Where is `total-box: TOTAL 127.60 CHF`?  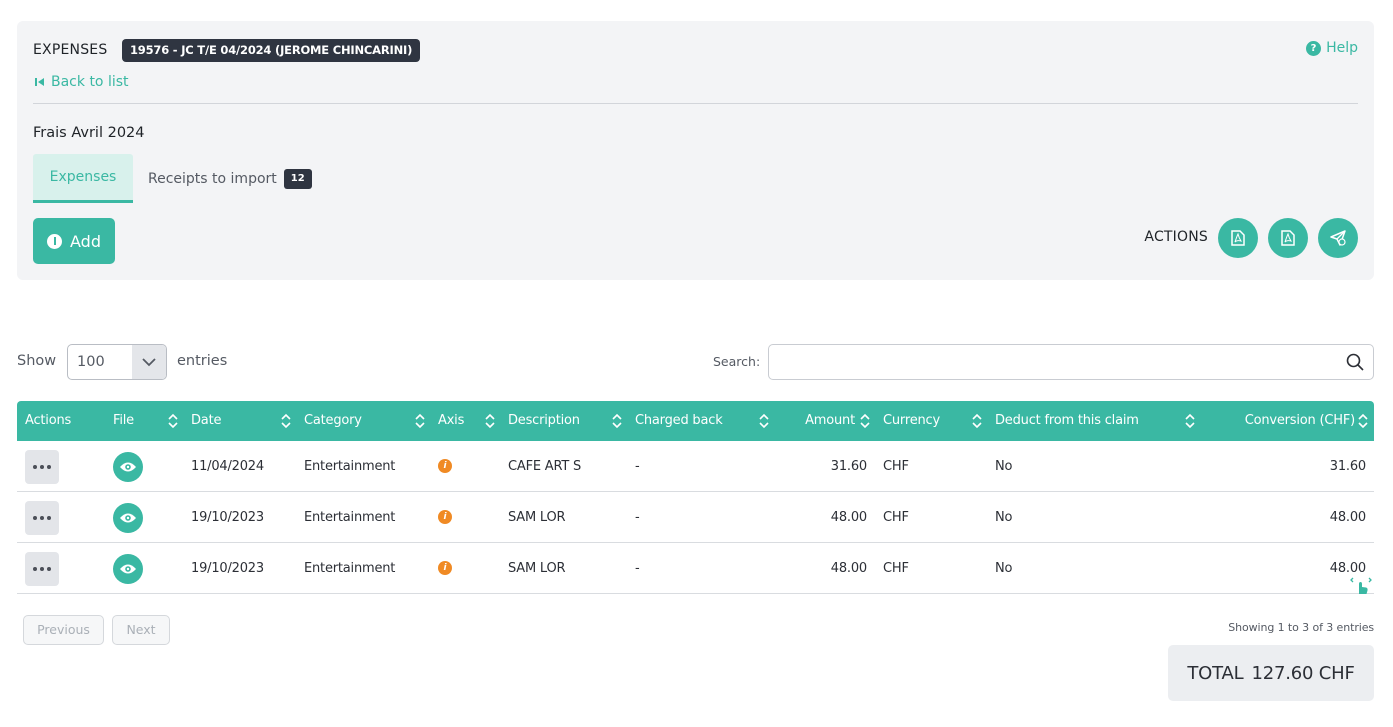 total-box: TOTAL 127.60 CHF is located at coordinates (1271, 673).